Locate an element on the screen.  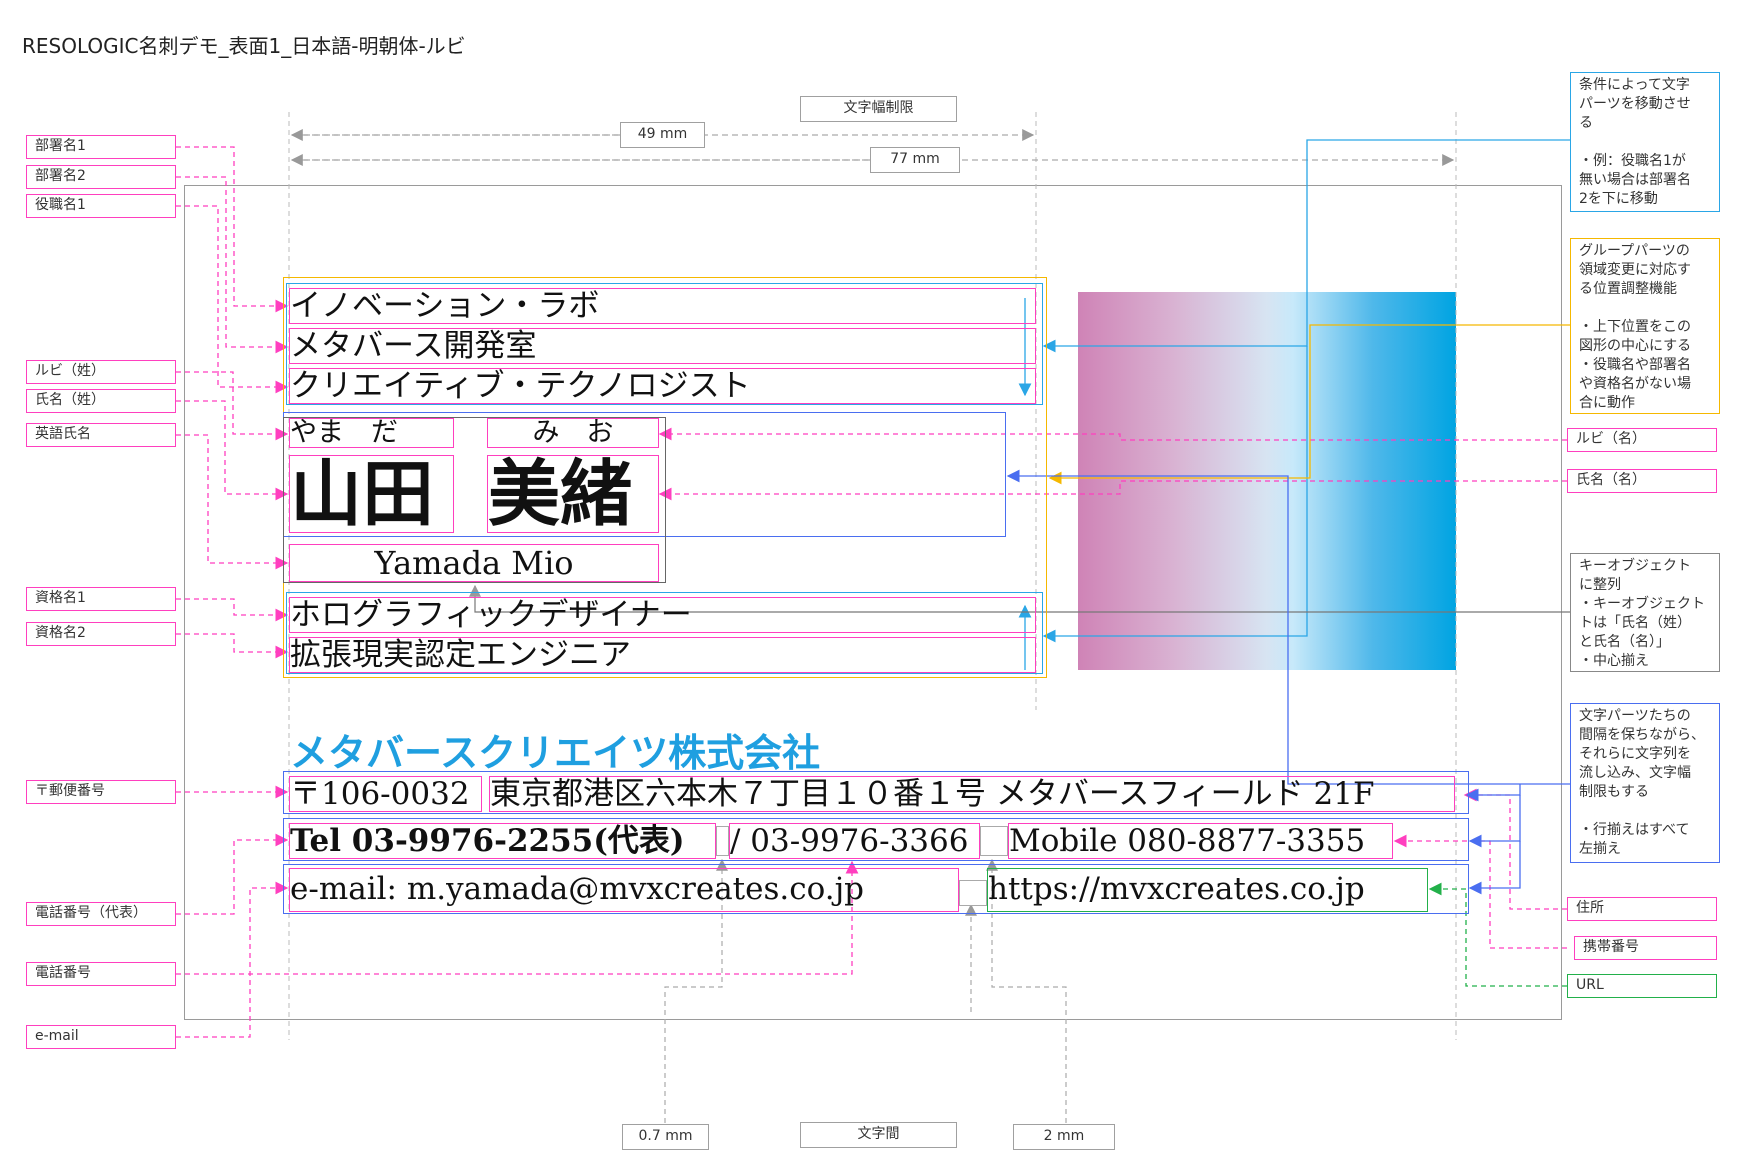
label-dept1: 部署名1 is located at coordinates (101, 147).